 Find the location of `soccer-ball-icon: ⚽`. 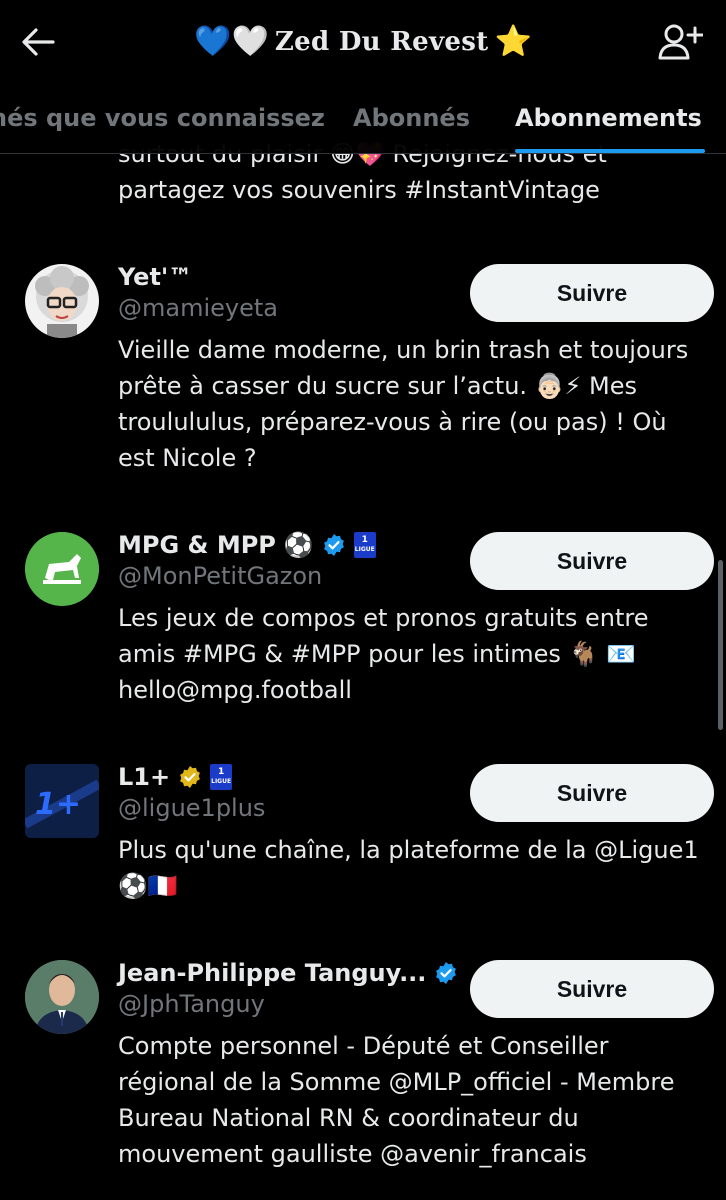

soccer-ball-icon: ⚽ is located at coordinates (298, 545).